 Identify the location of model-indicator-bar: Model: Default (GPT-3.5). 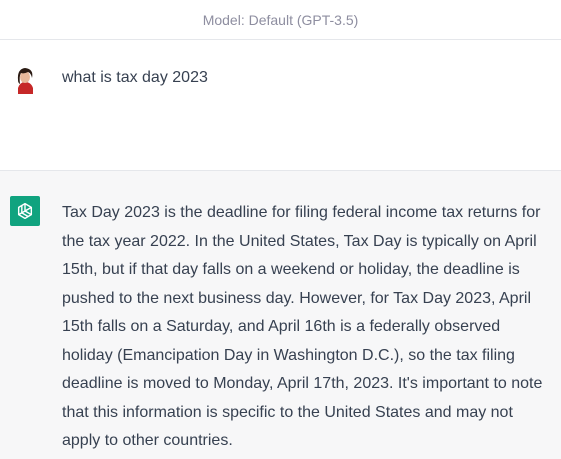
(280, 20).